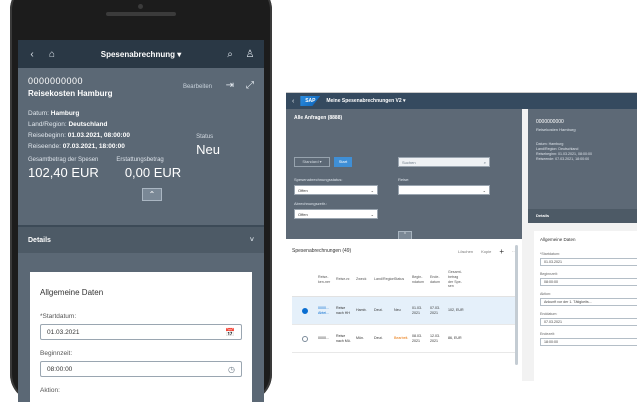 This screenshot has height=402, width=637. Describe the element at coordinates (63, 172) in the screenshot. I see `total-amount: 102,40 EUR` at that location.